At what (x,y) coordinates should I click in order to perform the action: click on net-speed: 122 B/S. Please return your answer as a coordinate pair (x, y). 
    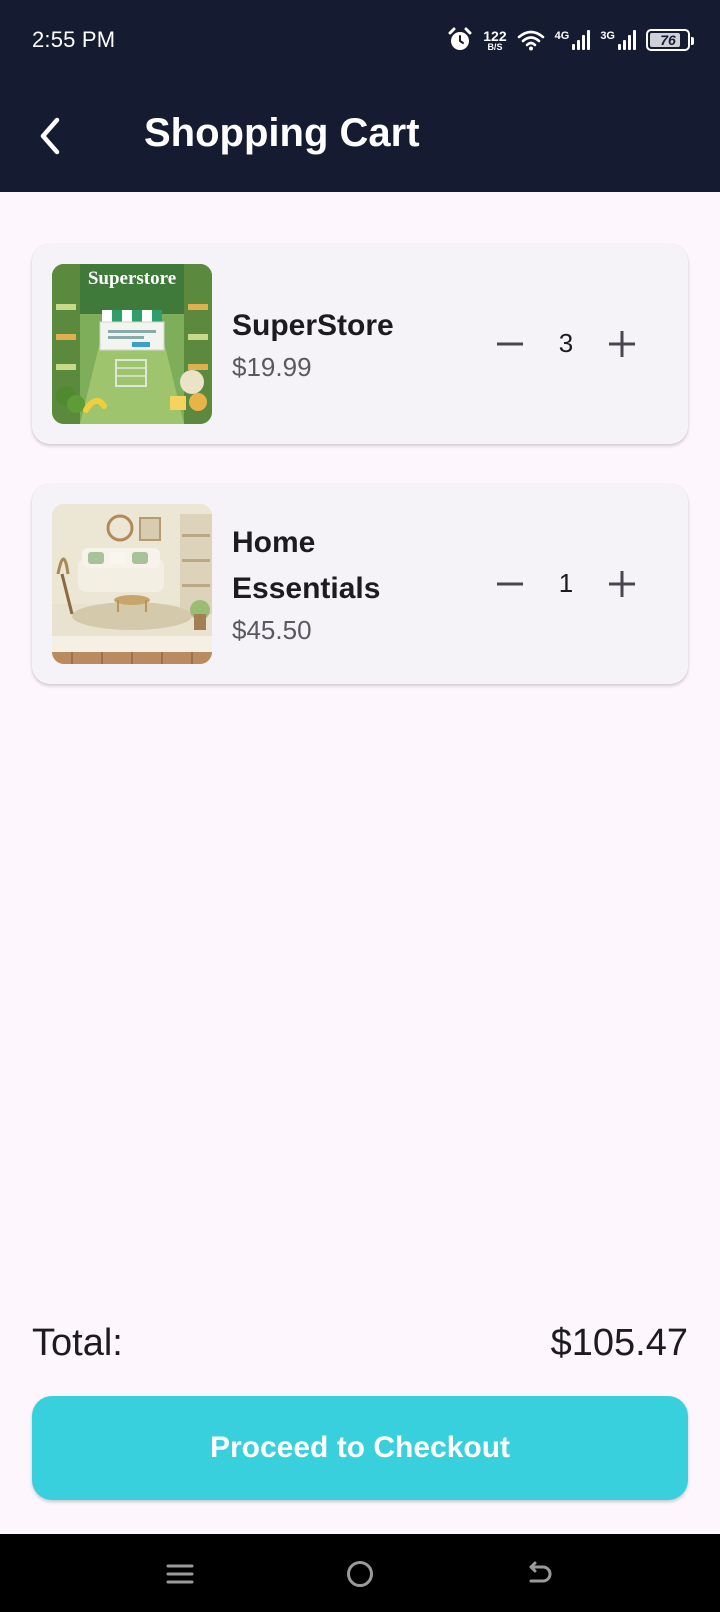
    Looking at the image, I should click on (494, 40).